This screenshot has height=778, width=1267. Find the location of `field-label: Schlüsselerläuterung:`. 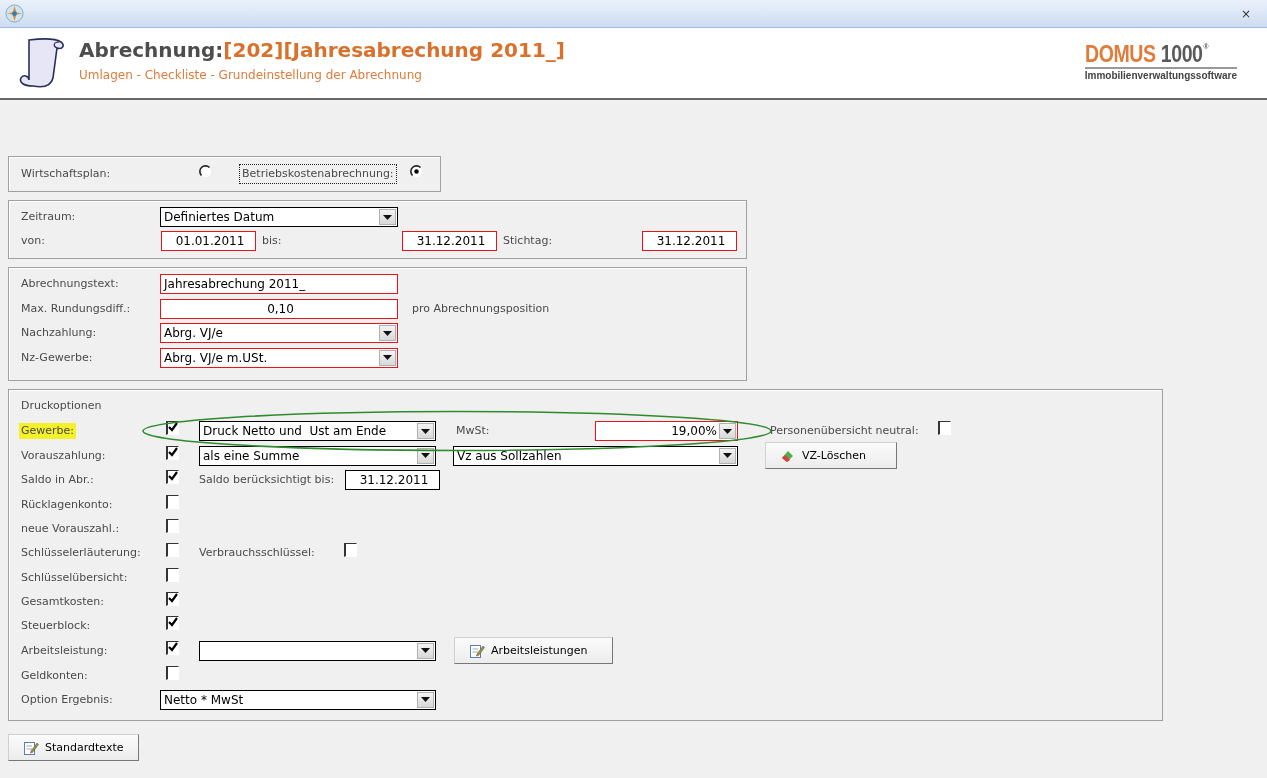

field-label: Schlüsselerläuterung: is located at coordinates (81, 553).